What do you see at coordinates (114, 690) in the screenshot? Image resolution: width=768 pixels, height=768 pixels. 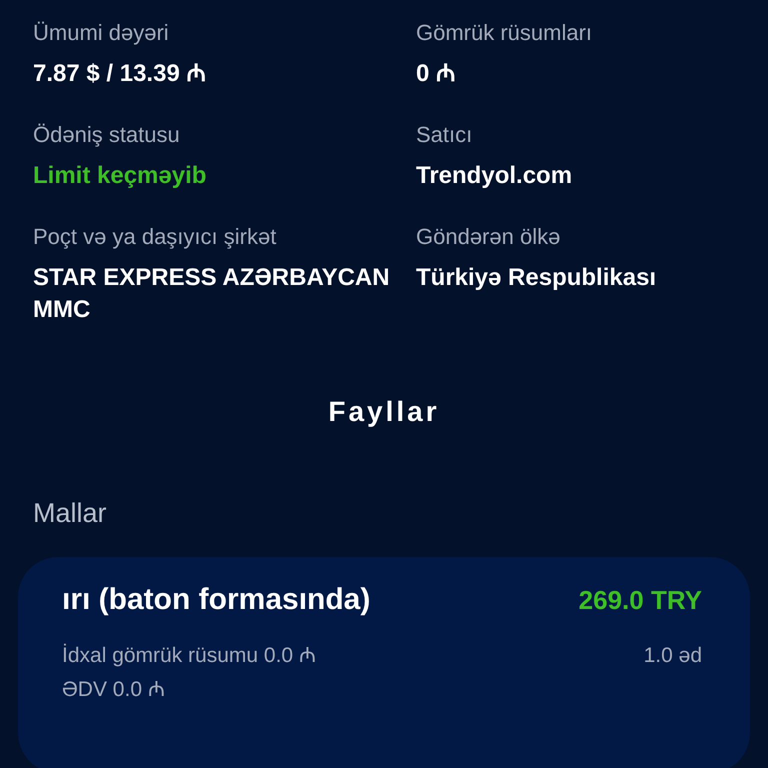 I see `vat-text: ƏDV 0.0 ₼` at bounding box center [114, 690].